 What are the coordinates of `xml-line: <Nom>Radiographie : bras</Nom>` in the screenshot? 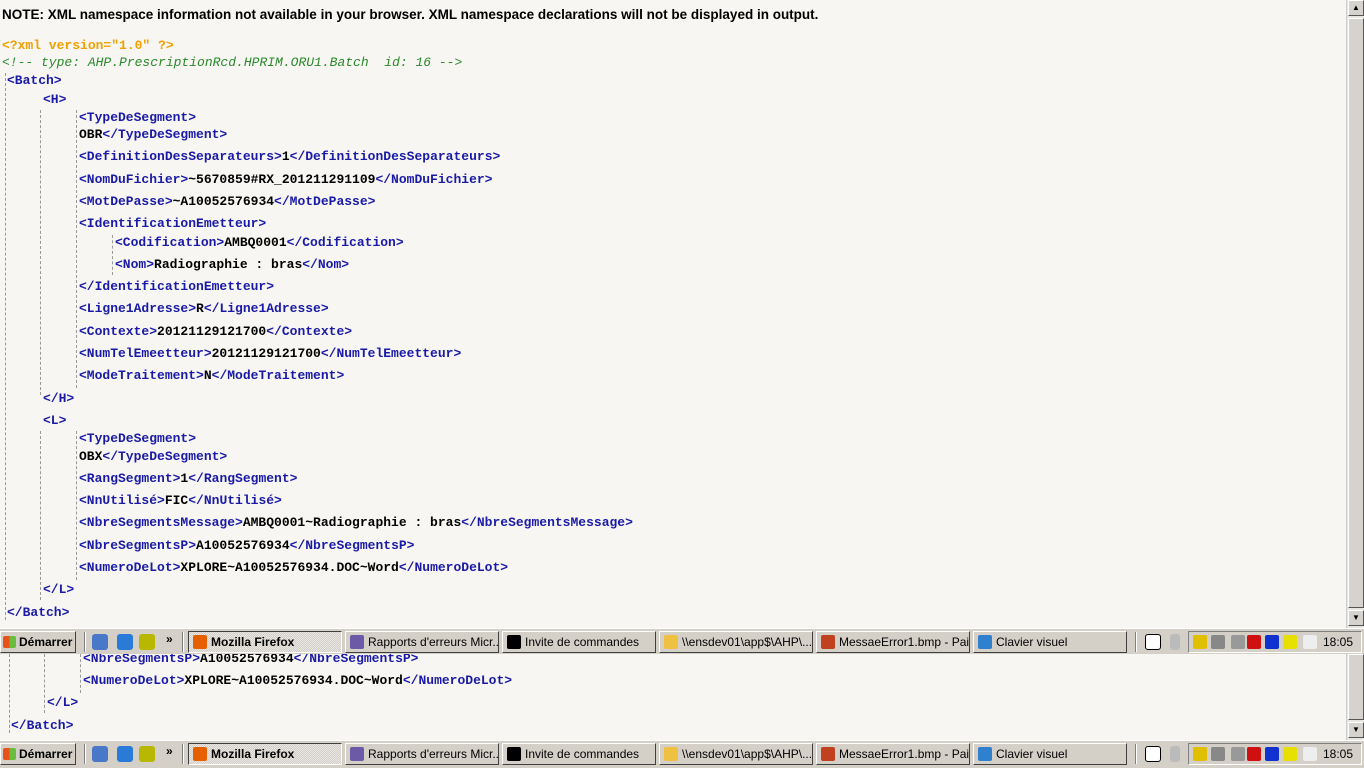 It's located at (232, 265).